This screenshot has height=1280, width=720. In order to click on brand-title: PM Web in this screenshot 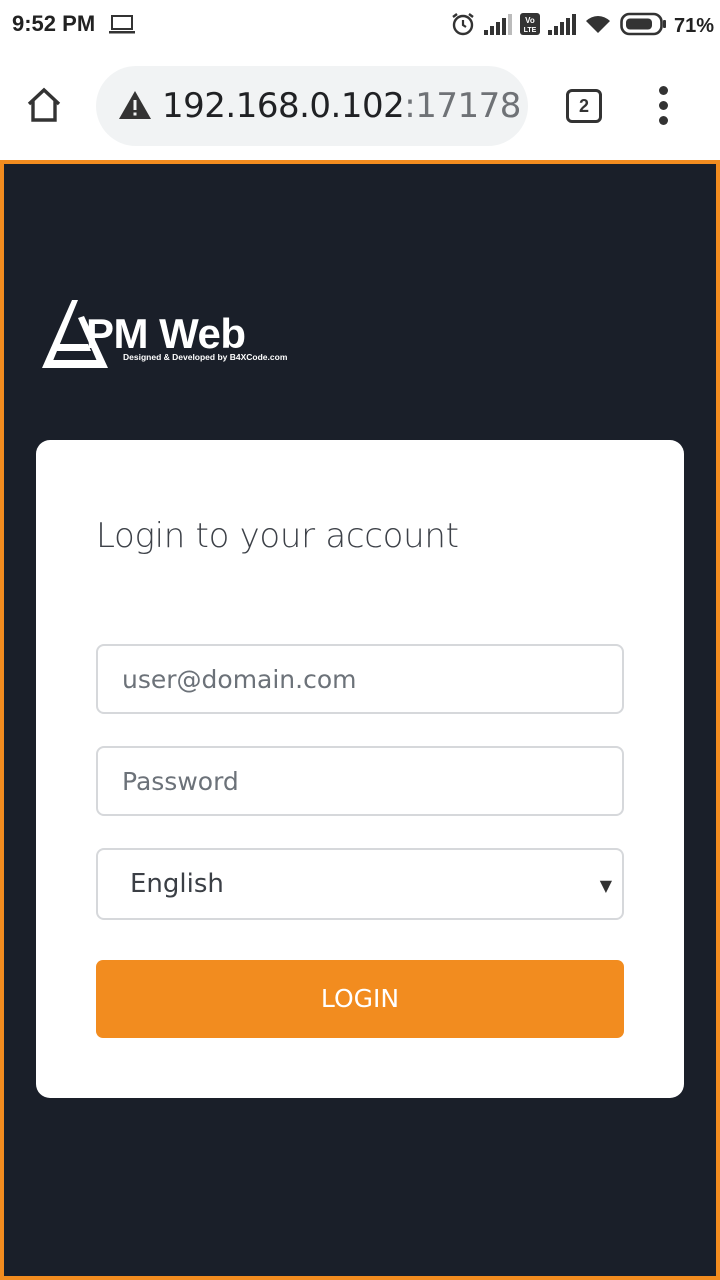, I will do `click(166, 333)`.